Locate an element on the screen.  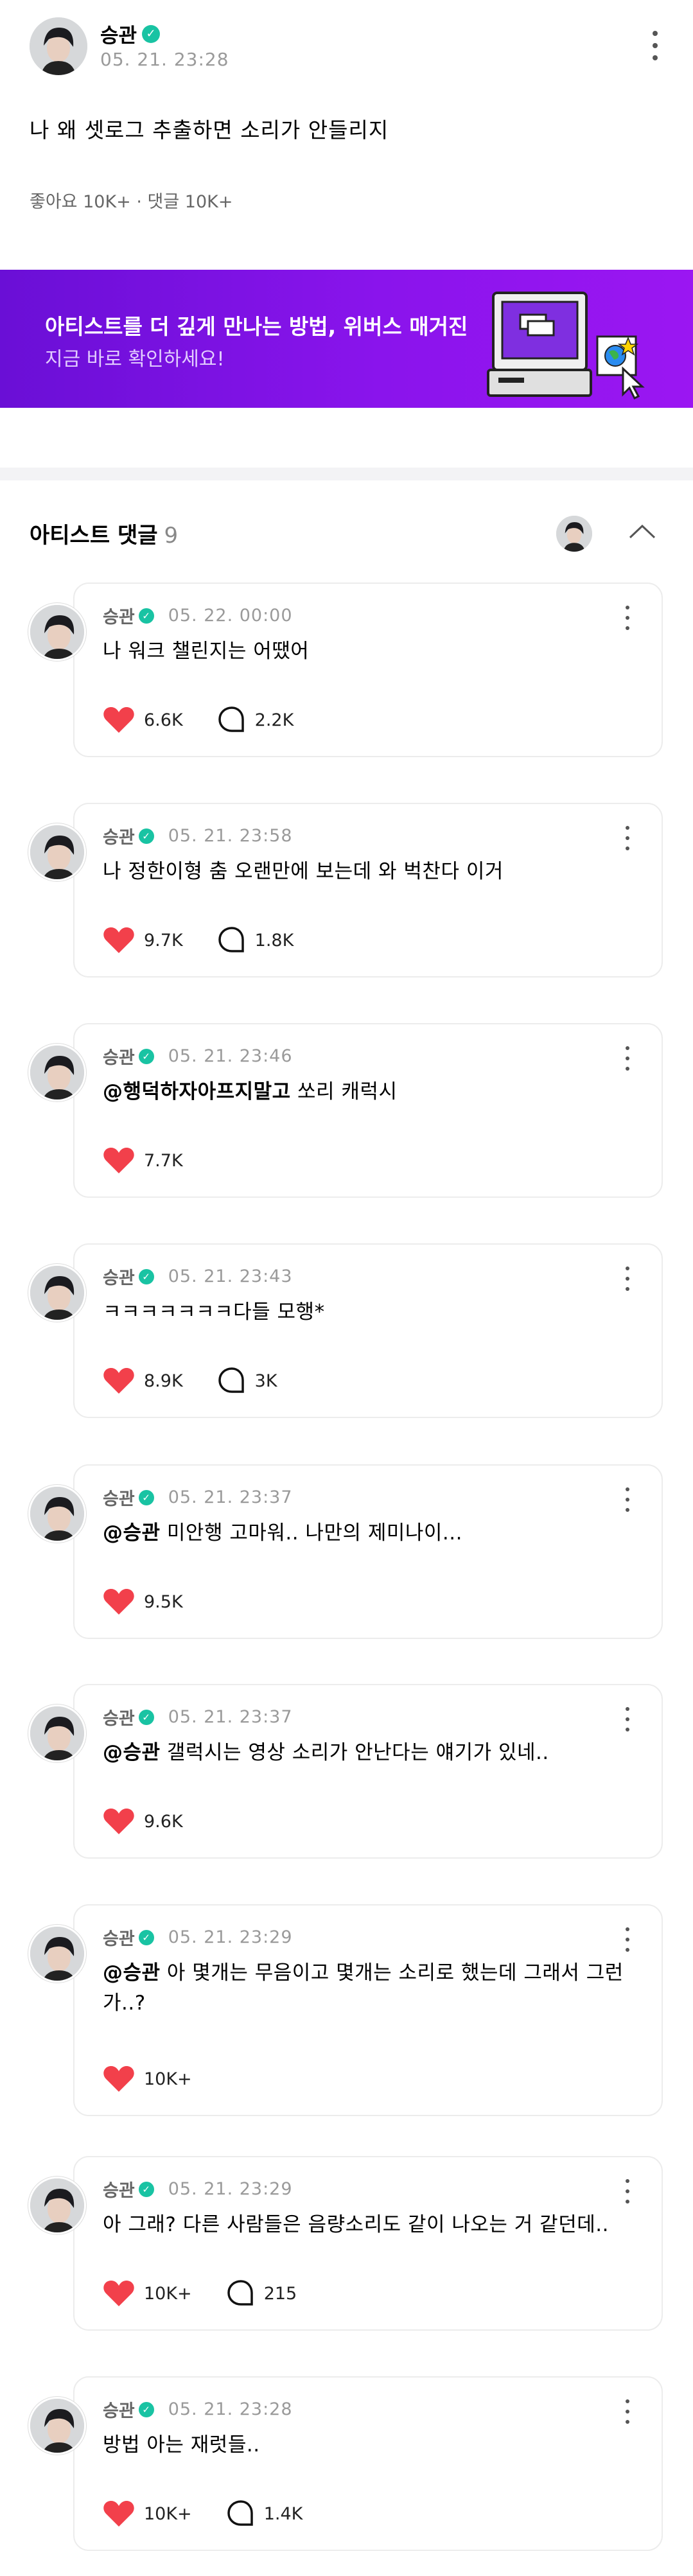
reply-count: 2.2K is located at coordinates (274, 720).